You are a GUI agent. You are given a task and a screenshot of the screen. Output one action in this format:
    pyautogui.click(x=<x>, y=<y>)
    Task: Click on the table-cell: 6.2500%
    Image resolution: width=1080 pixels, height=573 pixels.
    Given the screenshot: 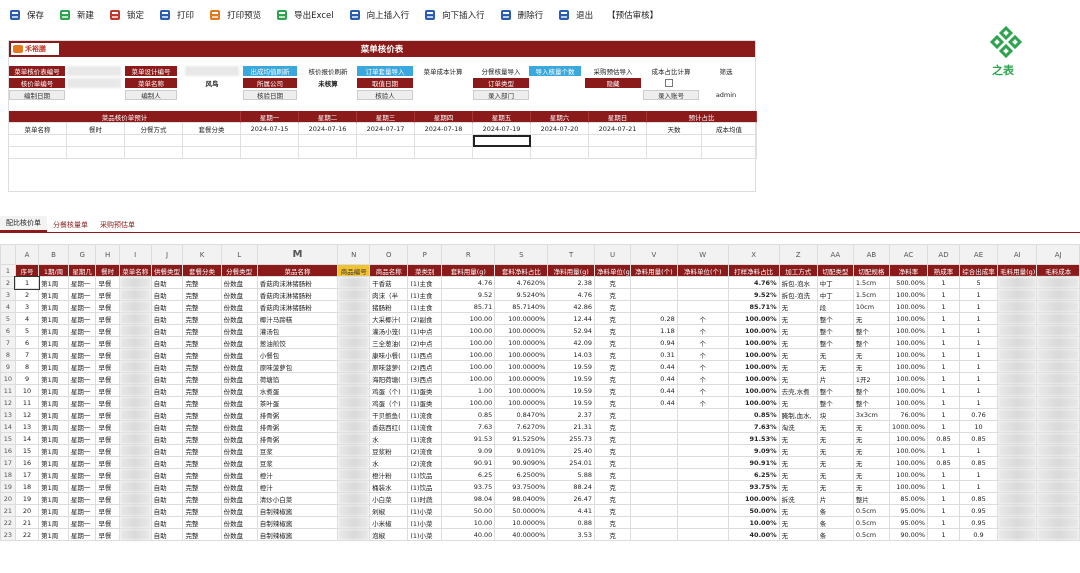 What is the action you would take?
    pyautogui.click(x=521, y=474)
    